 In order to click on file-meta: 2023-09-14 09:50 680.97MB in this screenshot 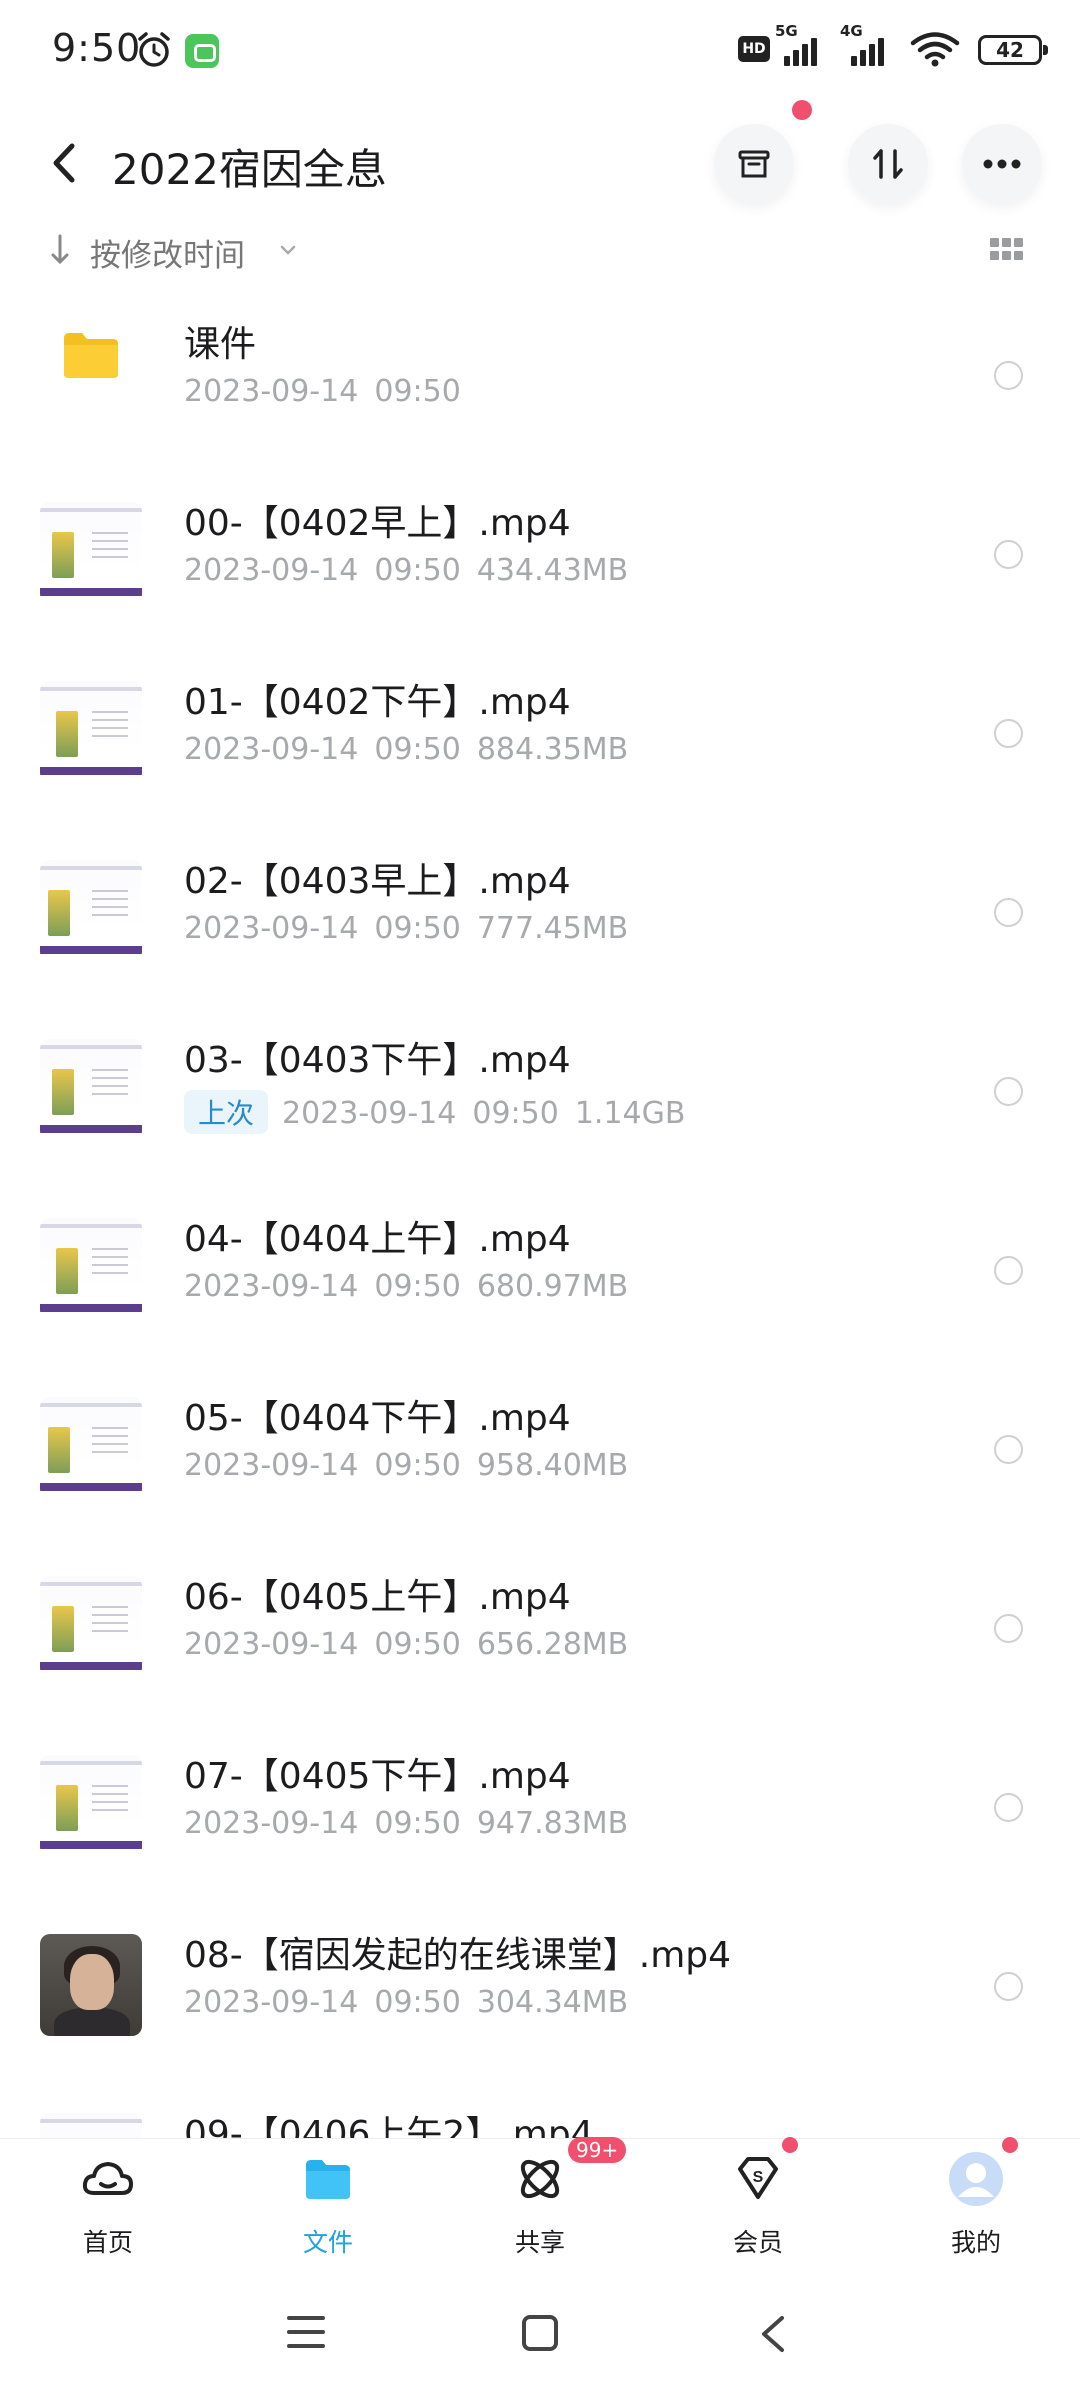, I will do `click(414, 1286)`.